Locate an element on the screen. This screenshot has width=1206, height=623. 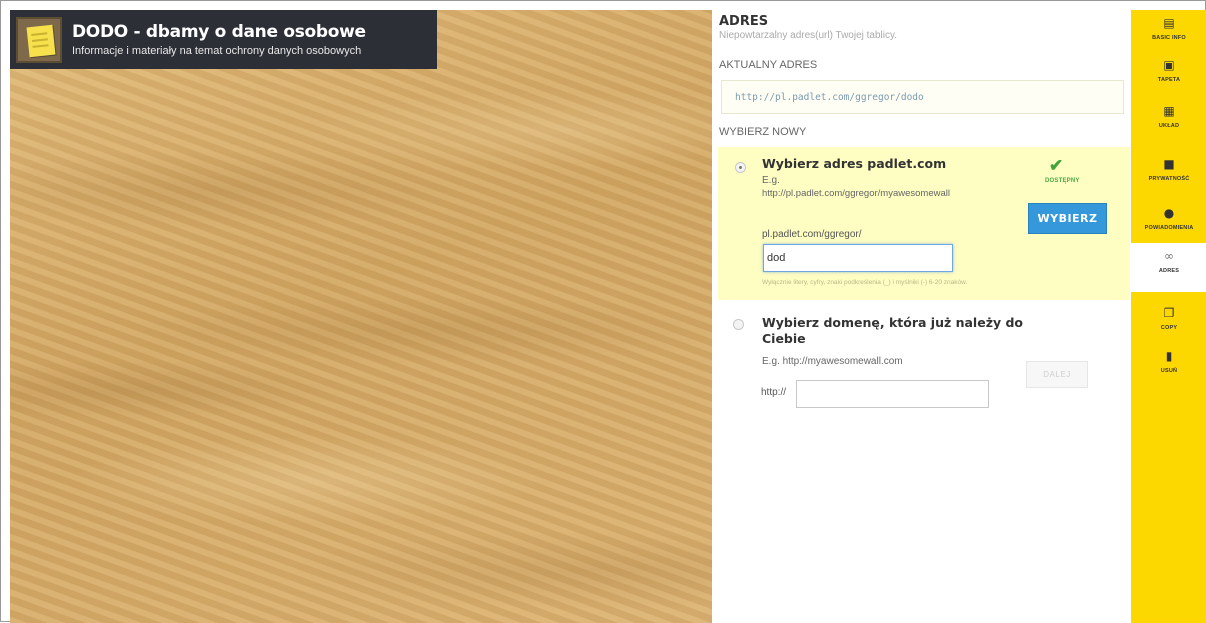
domain-radio is located at coordinates (738, 324).